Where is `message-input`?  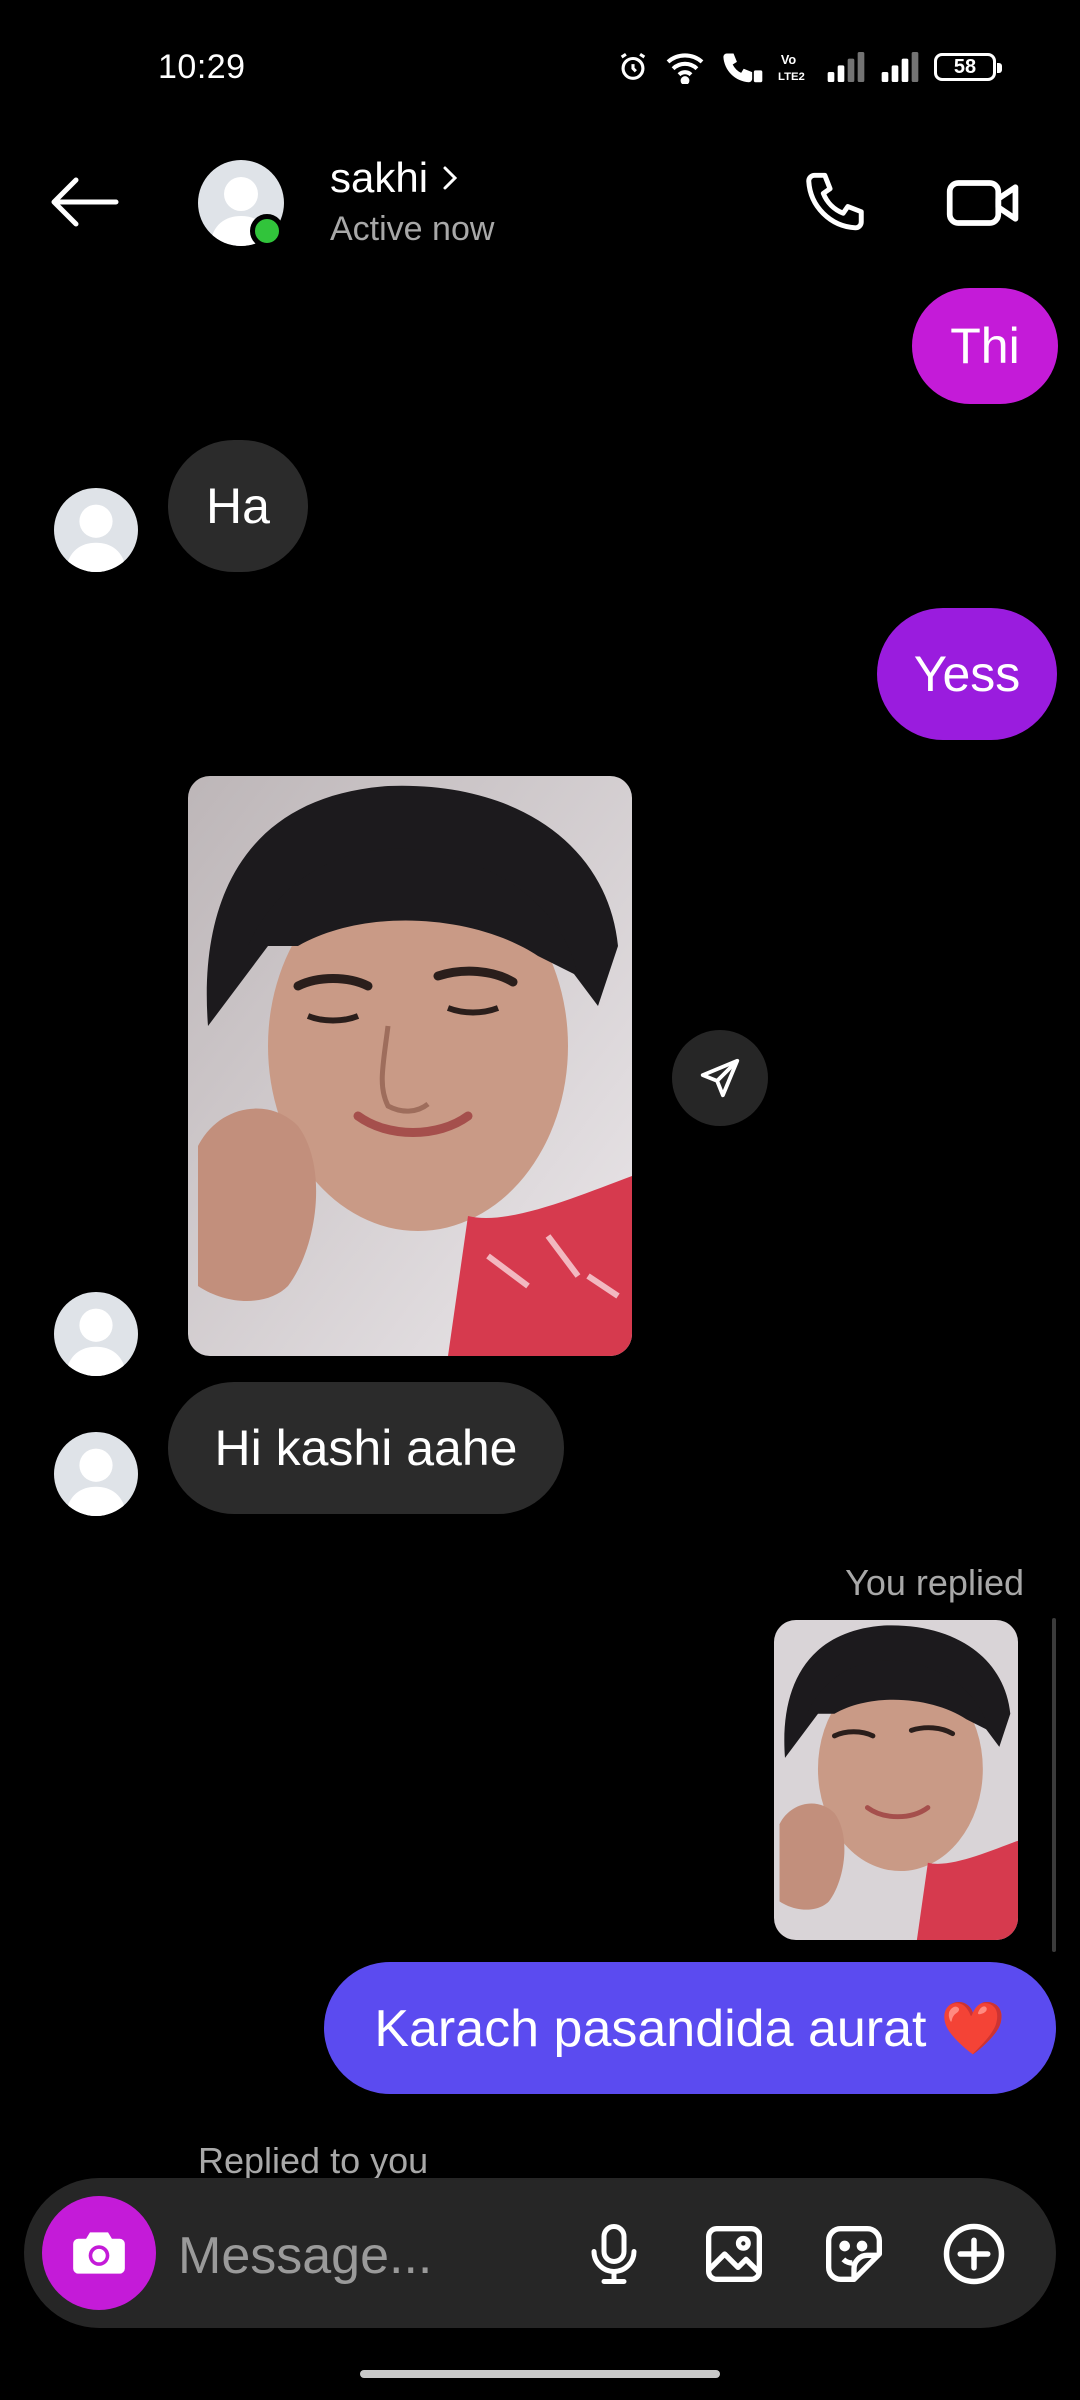
message-input is located at coordinates (373, 2256).